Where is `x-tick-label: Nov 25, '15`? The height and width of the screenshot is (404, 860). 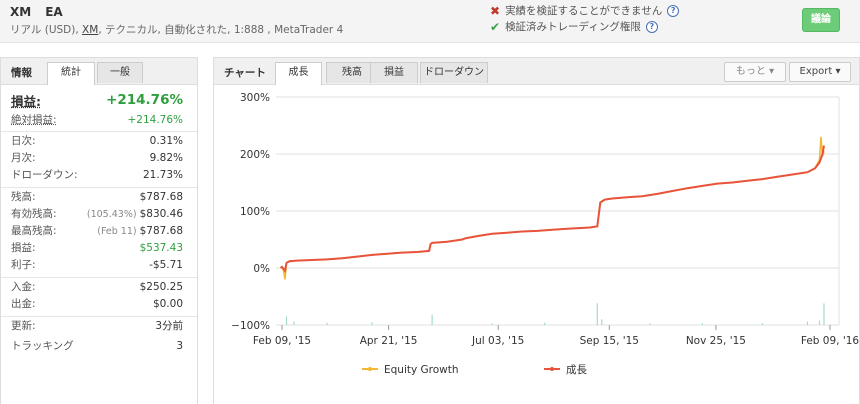
x-tick-label: Nov 25, '15 is located at coordinates (716, 341).